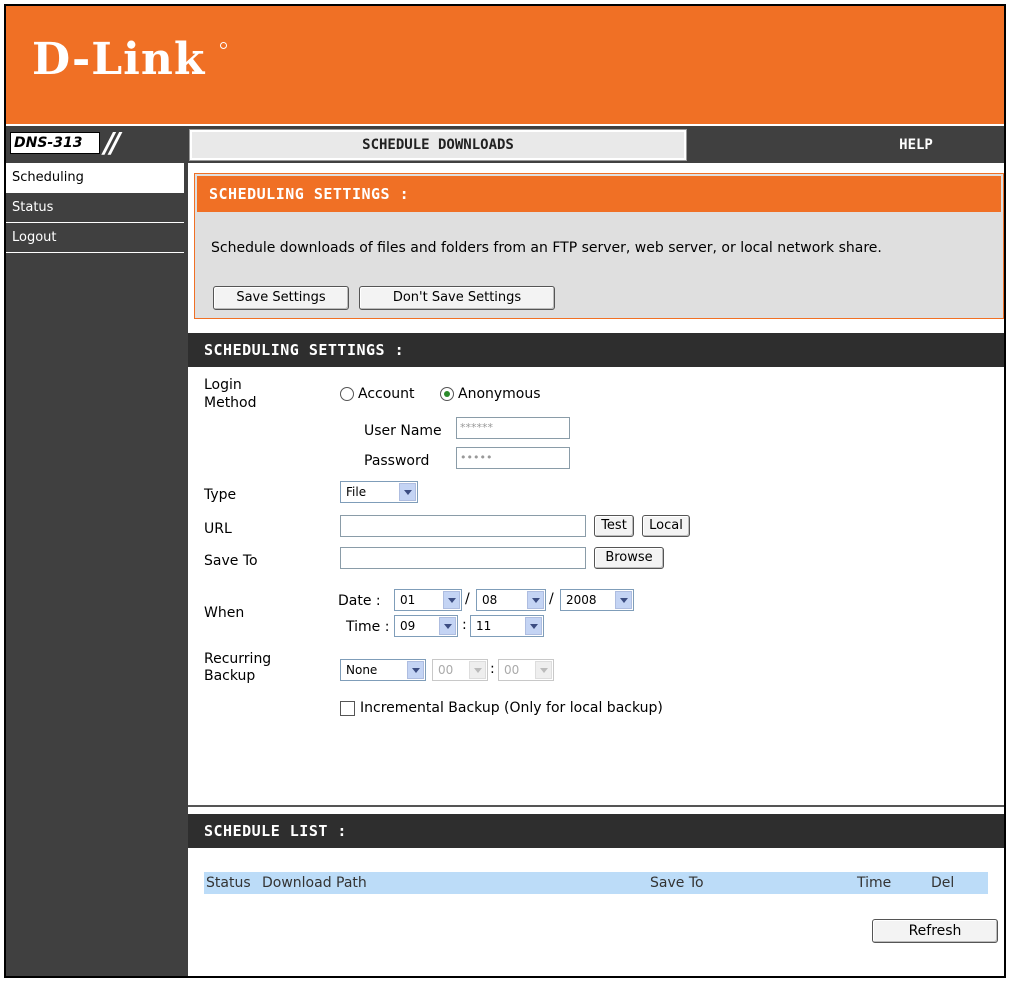 Image resolution: width=1012 pixels, height=981 pixels. What do you see at coordinates (426, 626) in the screenshot?
I see `time-hour-select: 09` at bounding box center [426, 626].